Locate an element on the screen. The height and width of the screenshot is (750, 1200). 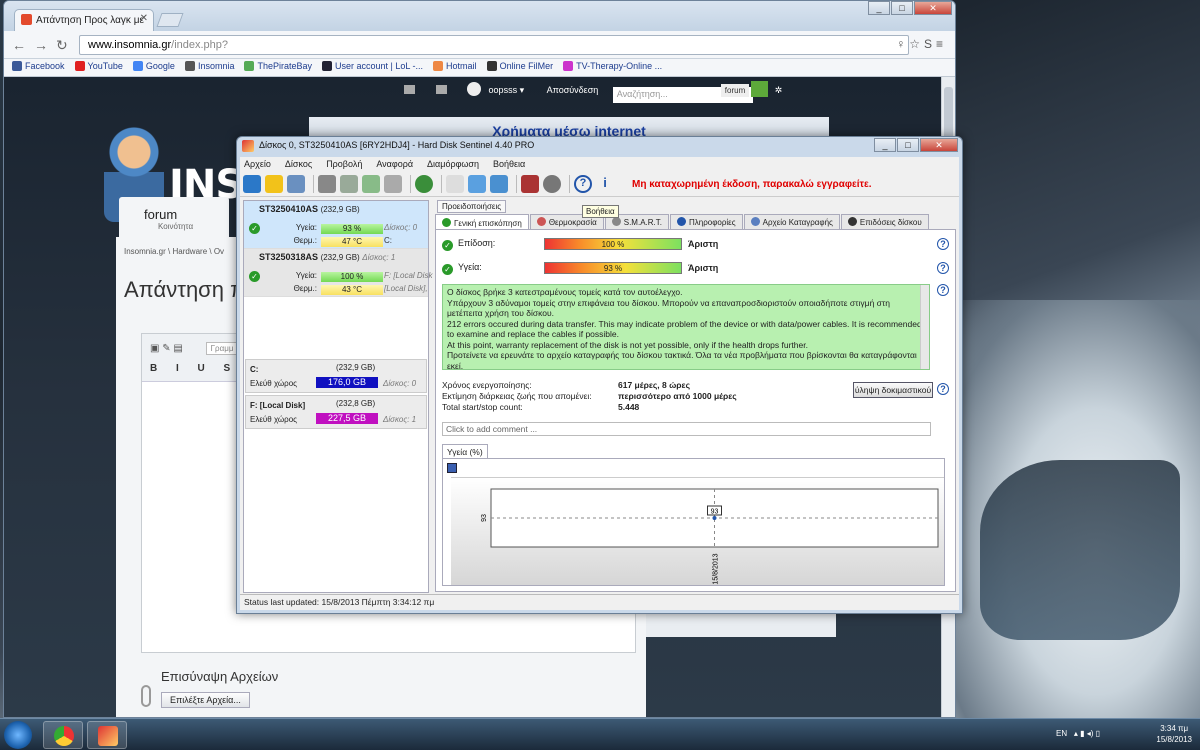
tab-icon is located at coordinates (681, 221).